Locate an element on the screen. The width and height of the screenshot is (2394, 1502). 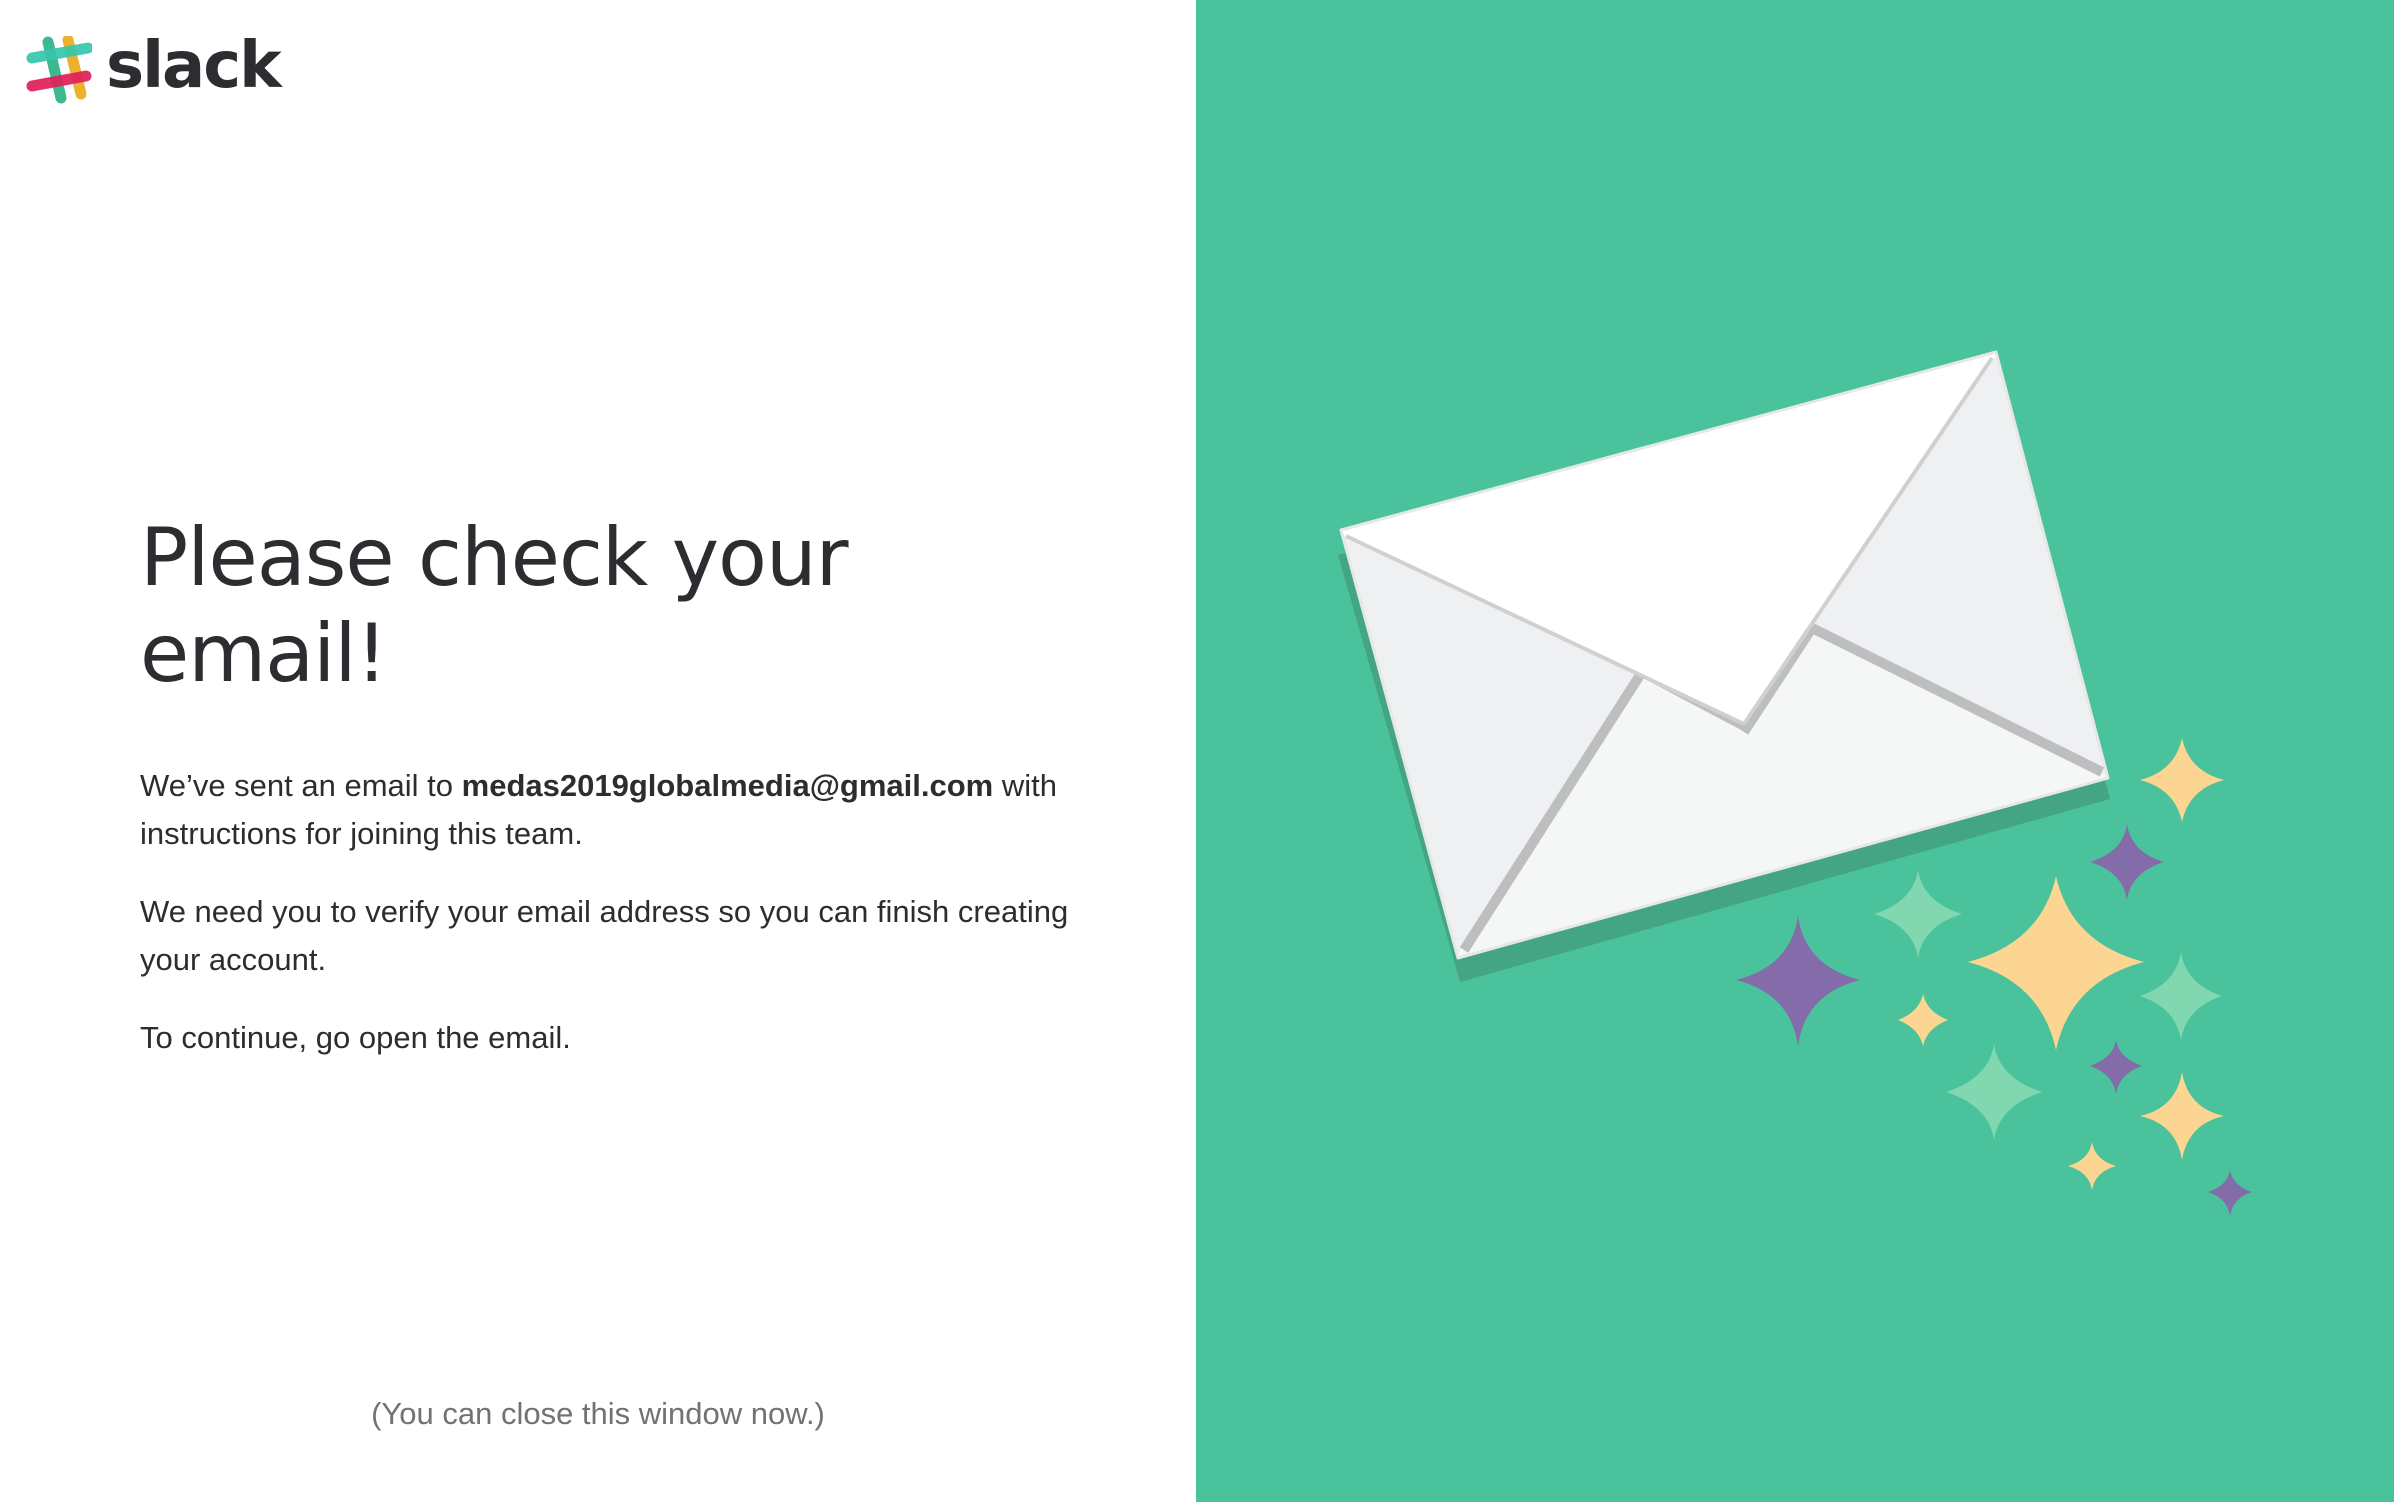
slack-hash-icon is located at coordinates (59, 70).